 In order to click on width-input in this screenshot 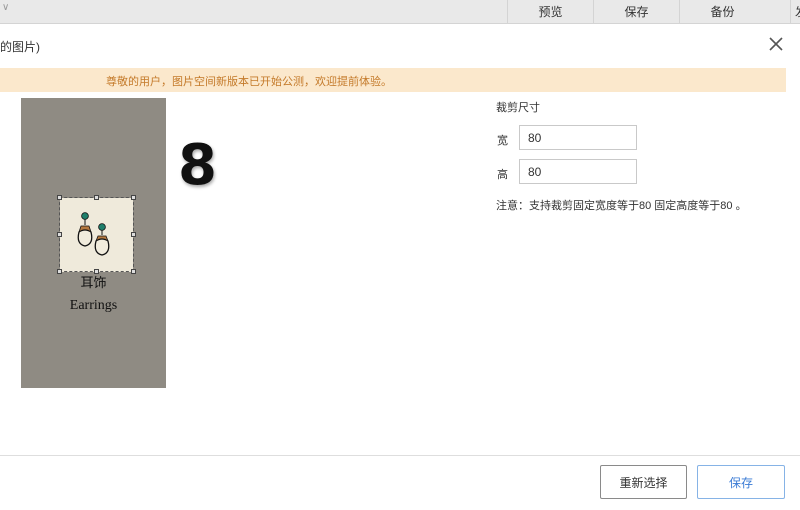, I will do `click(578, 137)`.